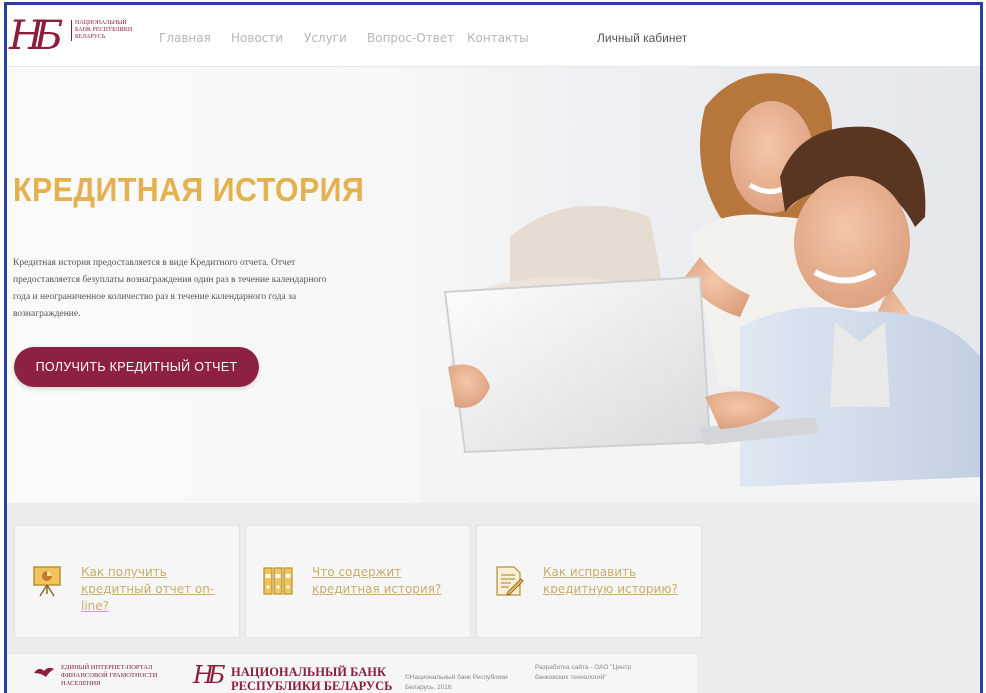 This screenshot has width=986, height=693. I want to click on card-report-contents: Что содержит кредитная история?, so click(358, 581).